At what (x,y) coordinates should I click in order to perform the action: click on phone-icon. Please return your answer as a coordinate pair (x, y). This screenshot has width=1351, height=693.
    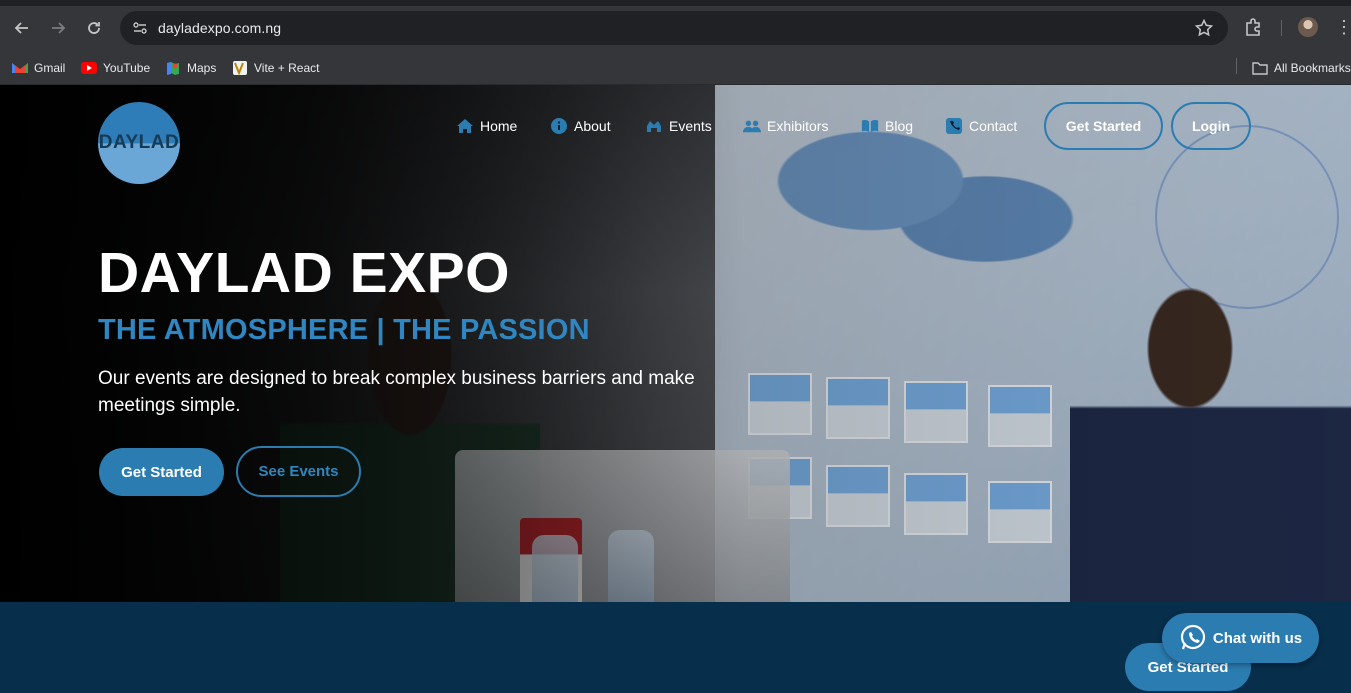
    Looking at the image, I should click on (954, 126).